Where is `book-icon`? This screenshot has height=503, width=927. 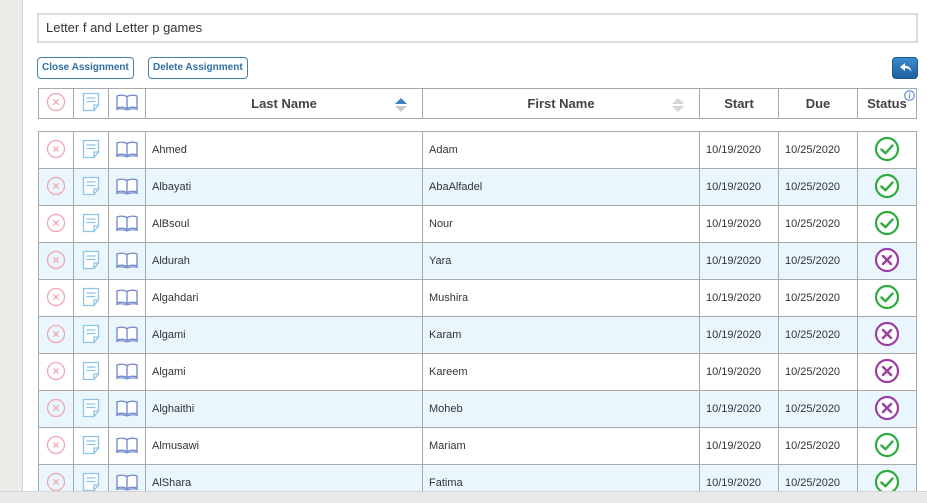
book-icon is located at coordinates (127, 102).